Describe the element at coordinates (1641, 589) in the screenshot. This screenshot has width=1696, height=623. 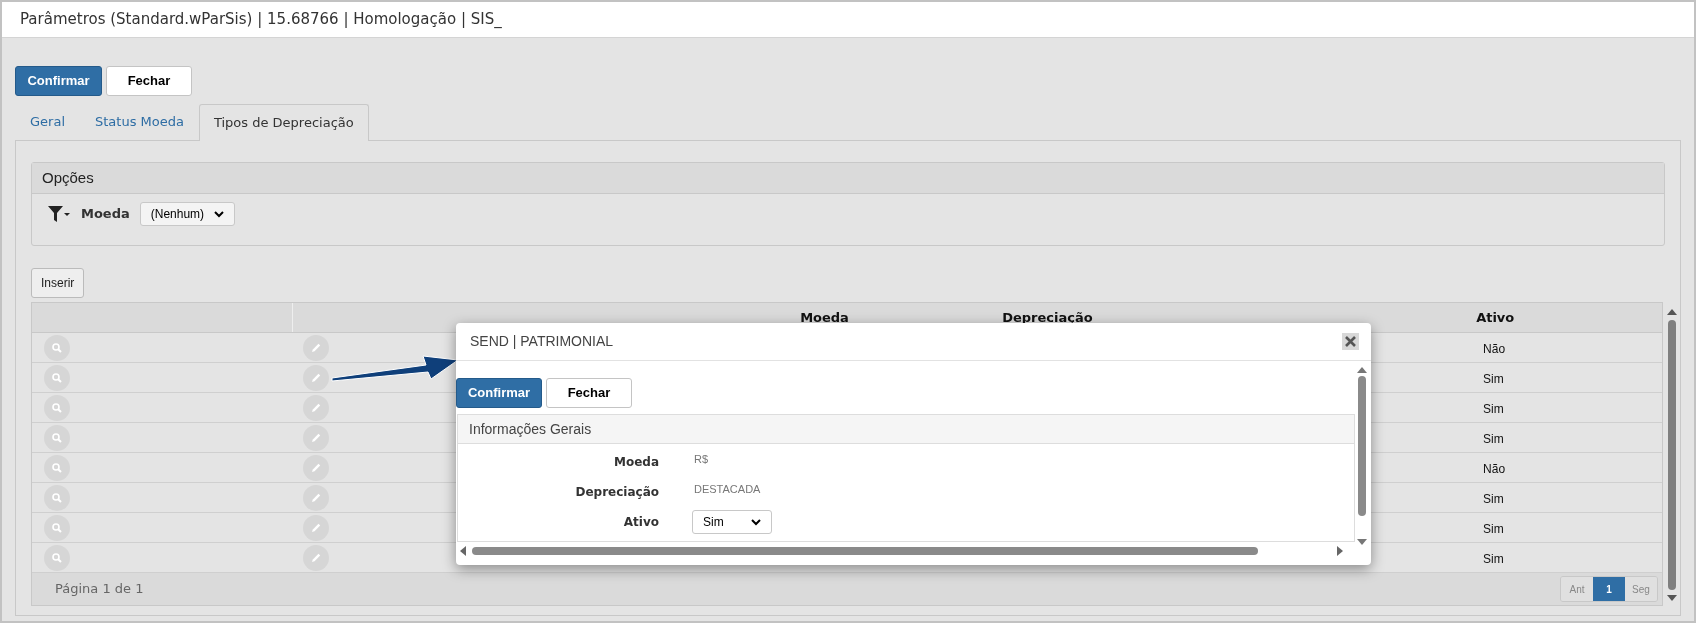
I see `page-button: Seg` at that location.